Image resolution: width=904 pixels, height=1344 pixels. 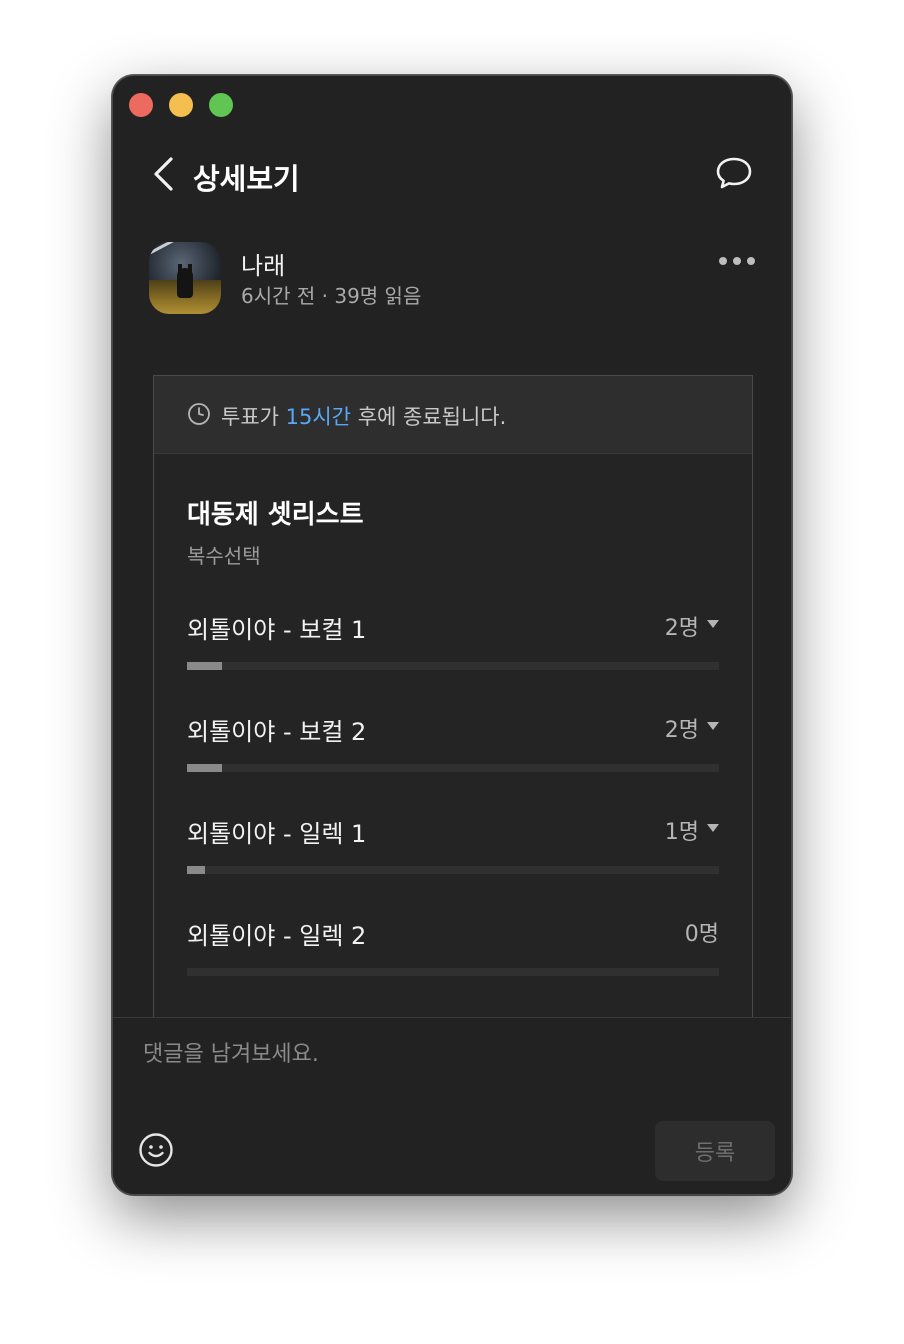 I want to click on speech-bubble-icon, so click(x=734, y=173).